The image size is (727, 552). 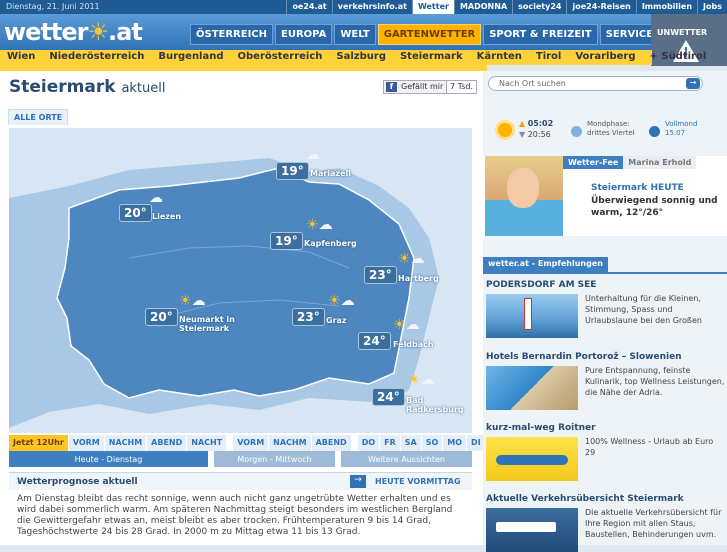 What do you see at coordinates (432, 443) in the screenshot?
I see `tab-so: SO` at bounding box center [432, 443].